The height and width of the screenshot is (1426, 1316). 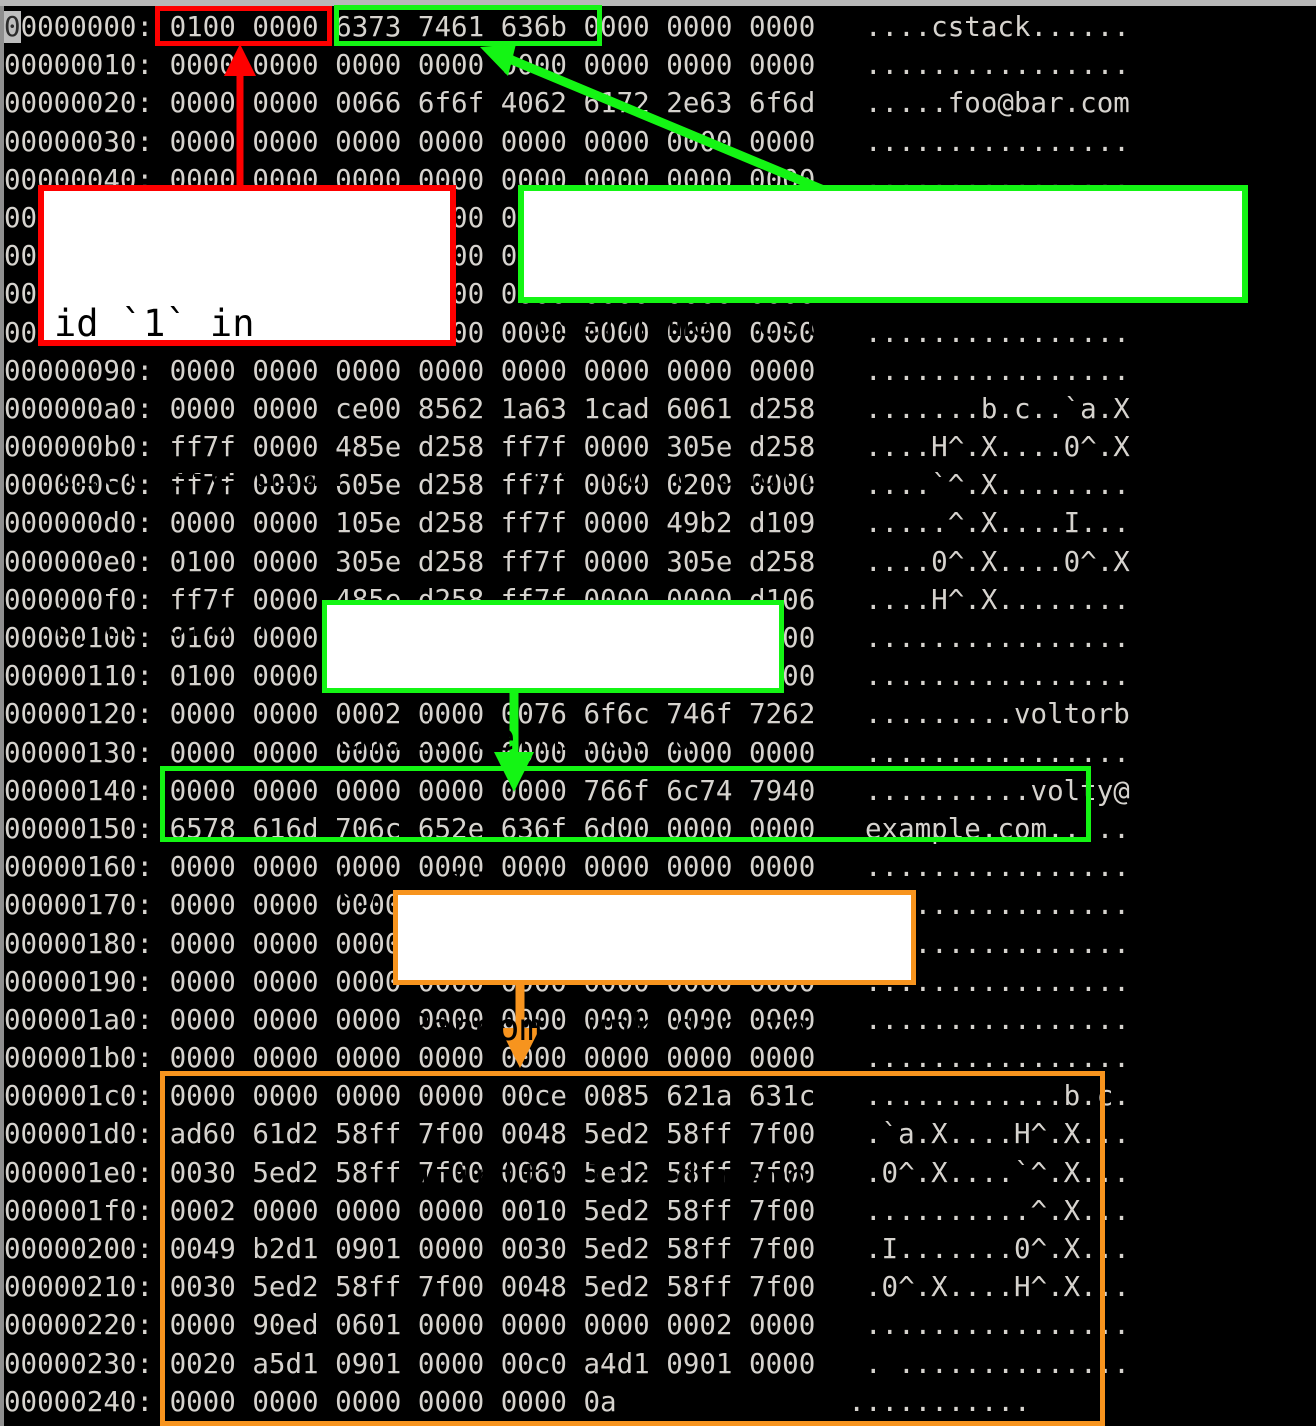 I want to click on callout-email-null-terminated: email terminated by null character, so click(x=553, y=754).